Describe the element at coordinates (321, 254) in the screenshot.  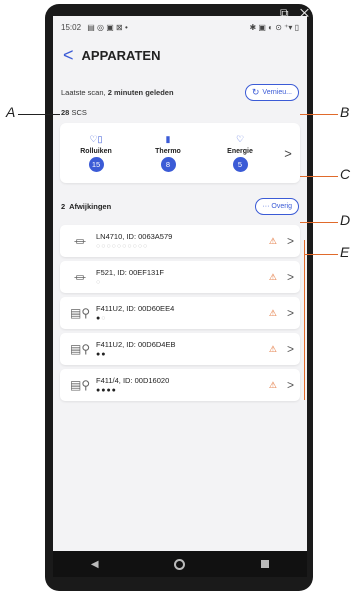
I see `callout-e-line` at that location.